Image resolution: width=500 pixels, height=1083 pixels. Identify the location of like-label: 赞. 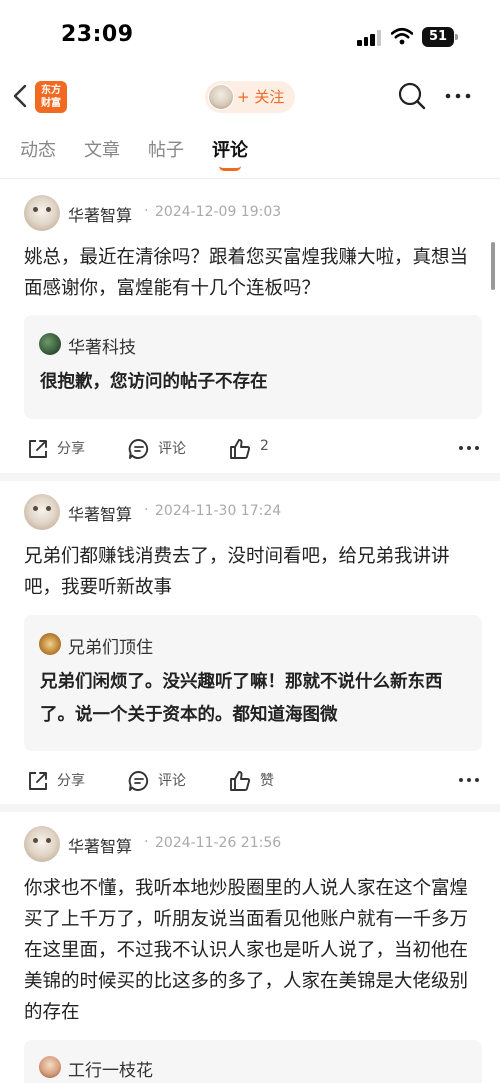
(267, 780).